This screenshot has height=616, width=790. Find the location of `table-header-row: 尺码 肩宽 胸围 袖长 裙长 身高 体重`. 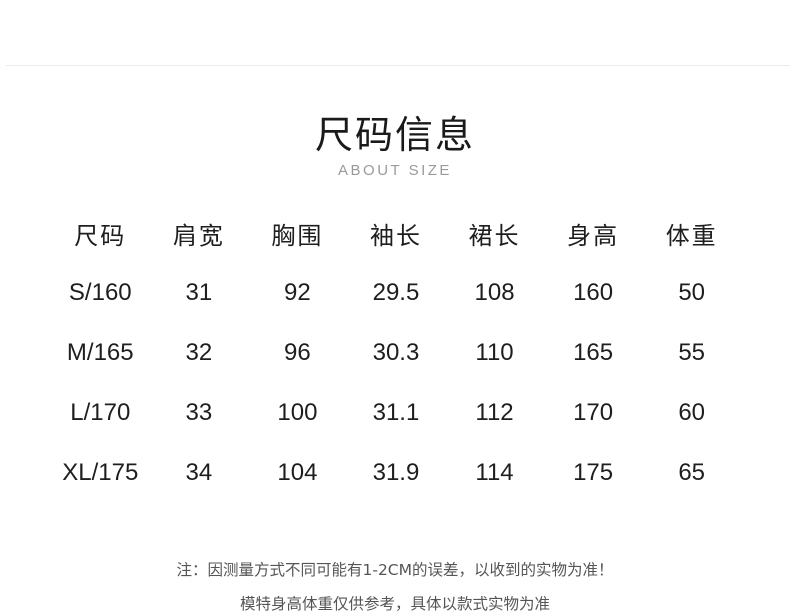

table-header-row: 尺码 肩宽 胸围 袖长 裙长 身高 体重 is located at coordinates (396, 233).